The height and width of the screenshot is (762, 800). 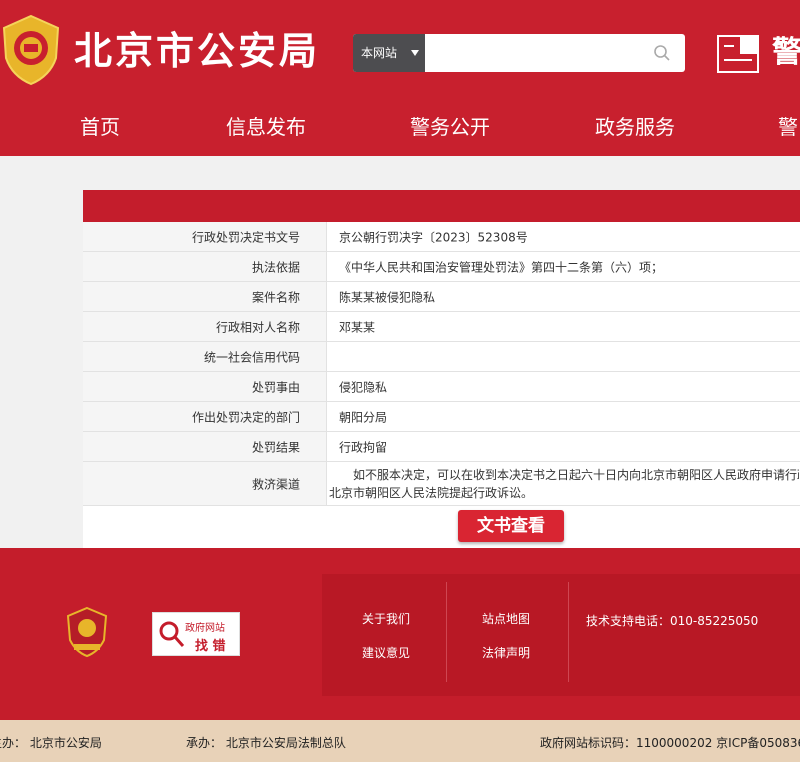 What do you see at coordinates (275, 387) in the screenshot?
I see `row-label: 处罚事由` at bounding box center [275, 387].